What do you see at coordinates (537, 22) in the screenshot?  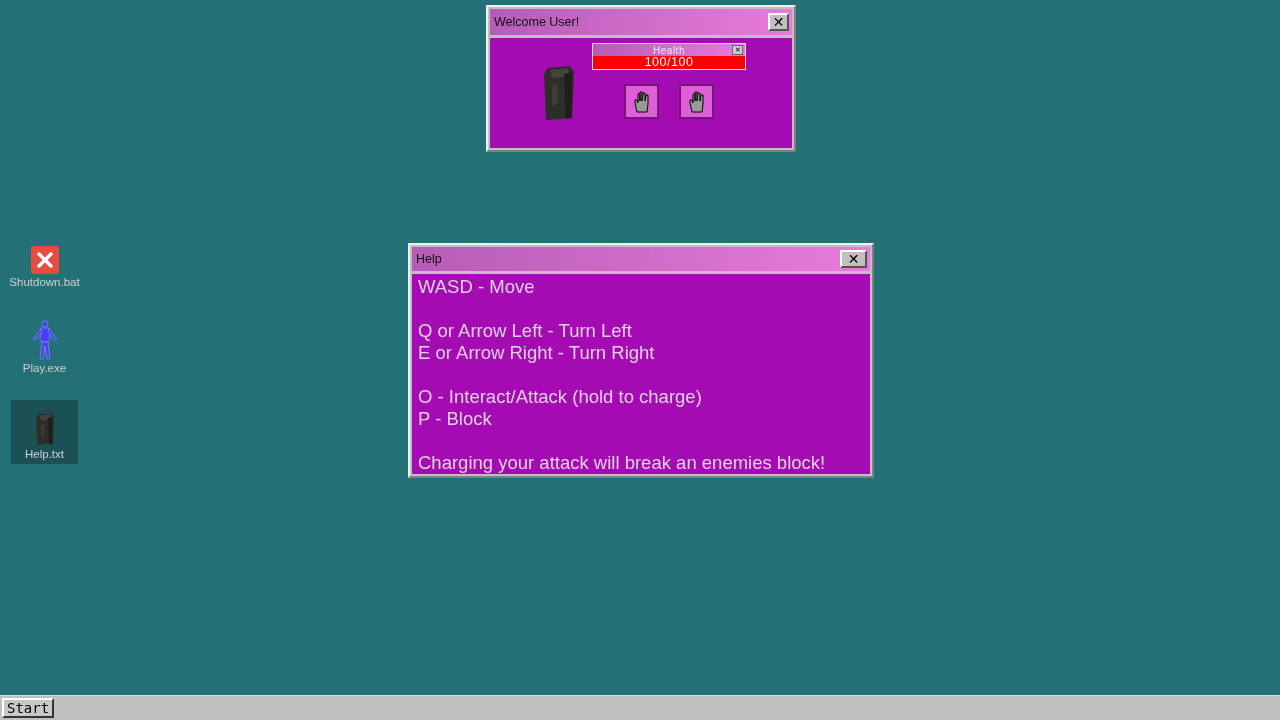 I see `window-title: Welcome User!` at bounding box center [537, 22].